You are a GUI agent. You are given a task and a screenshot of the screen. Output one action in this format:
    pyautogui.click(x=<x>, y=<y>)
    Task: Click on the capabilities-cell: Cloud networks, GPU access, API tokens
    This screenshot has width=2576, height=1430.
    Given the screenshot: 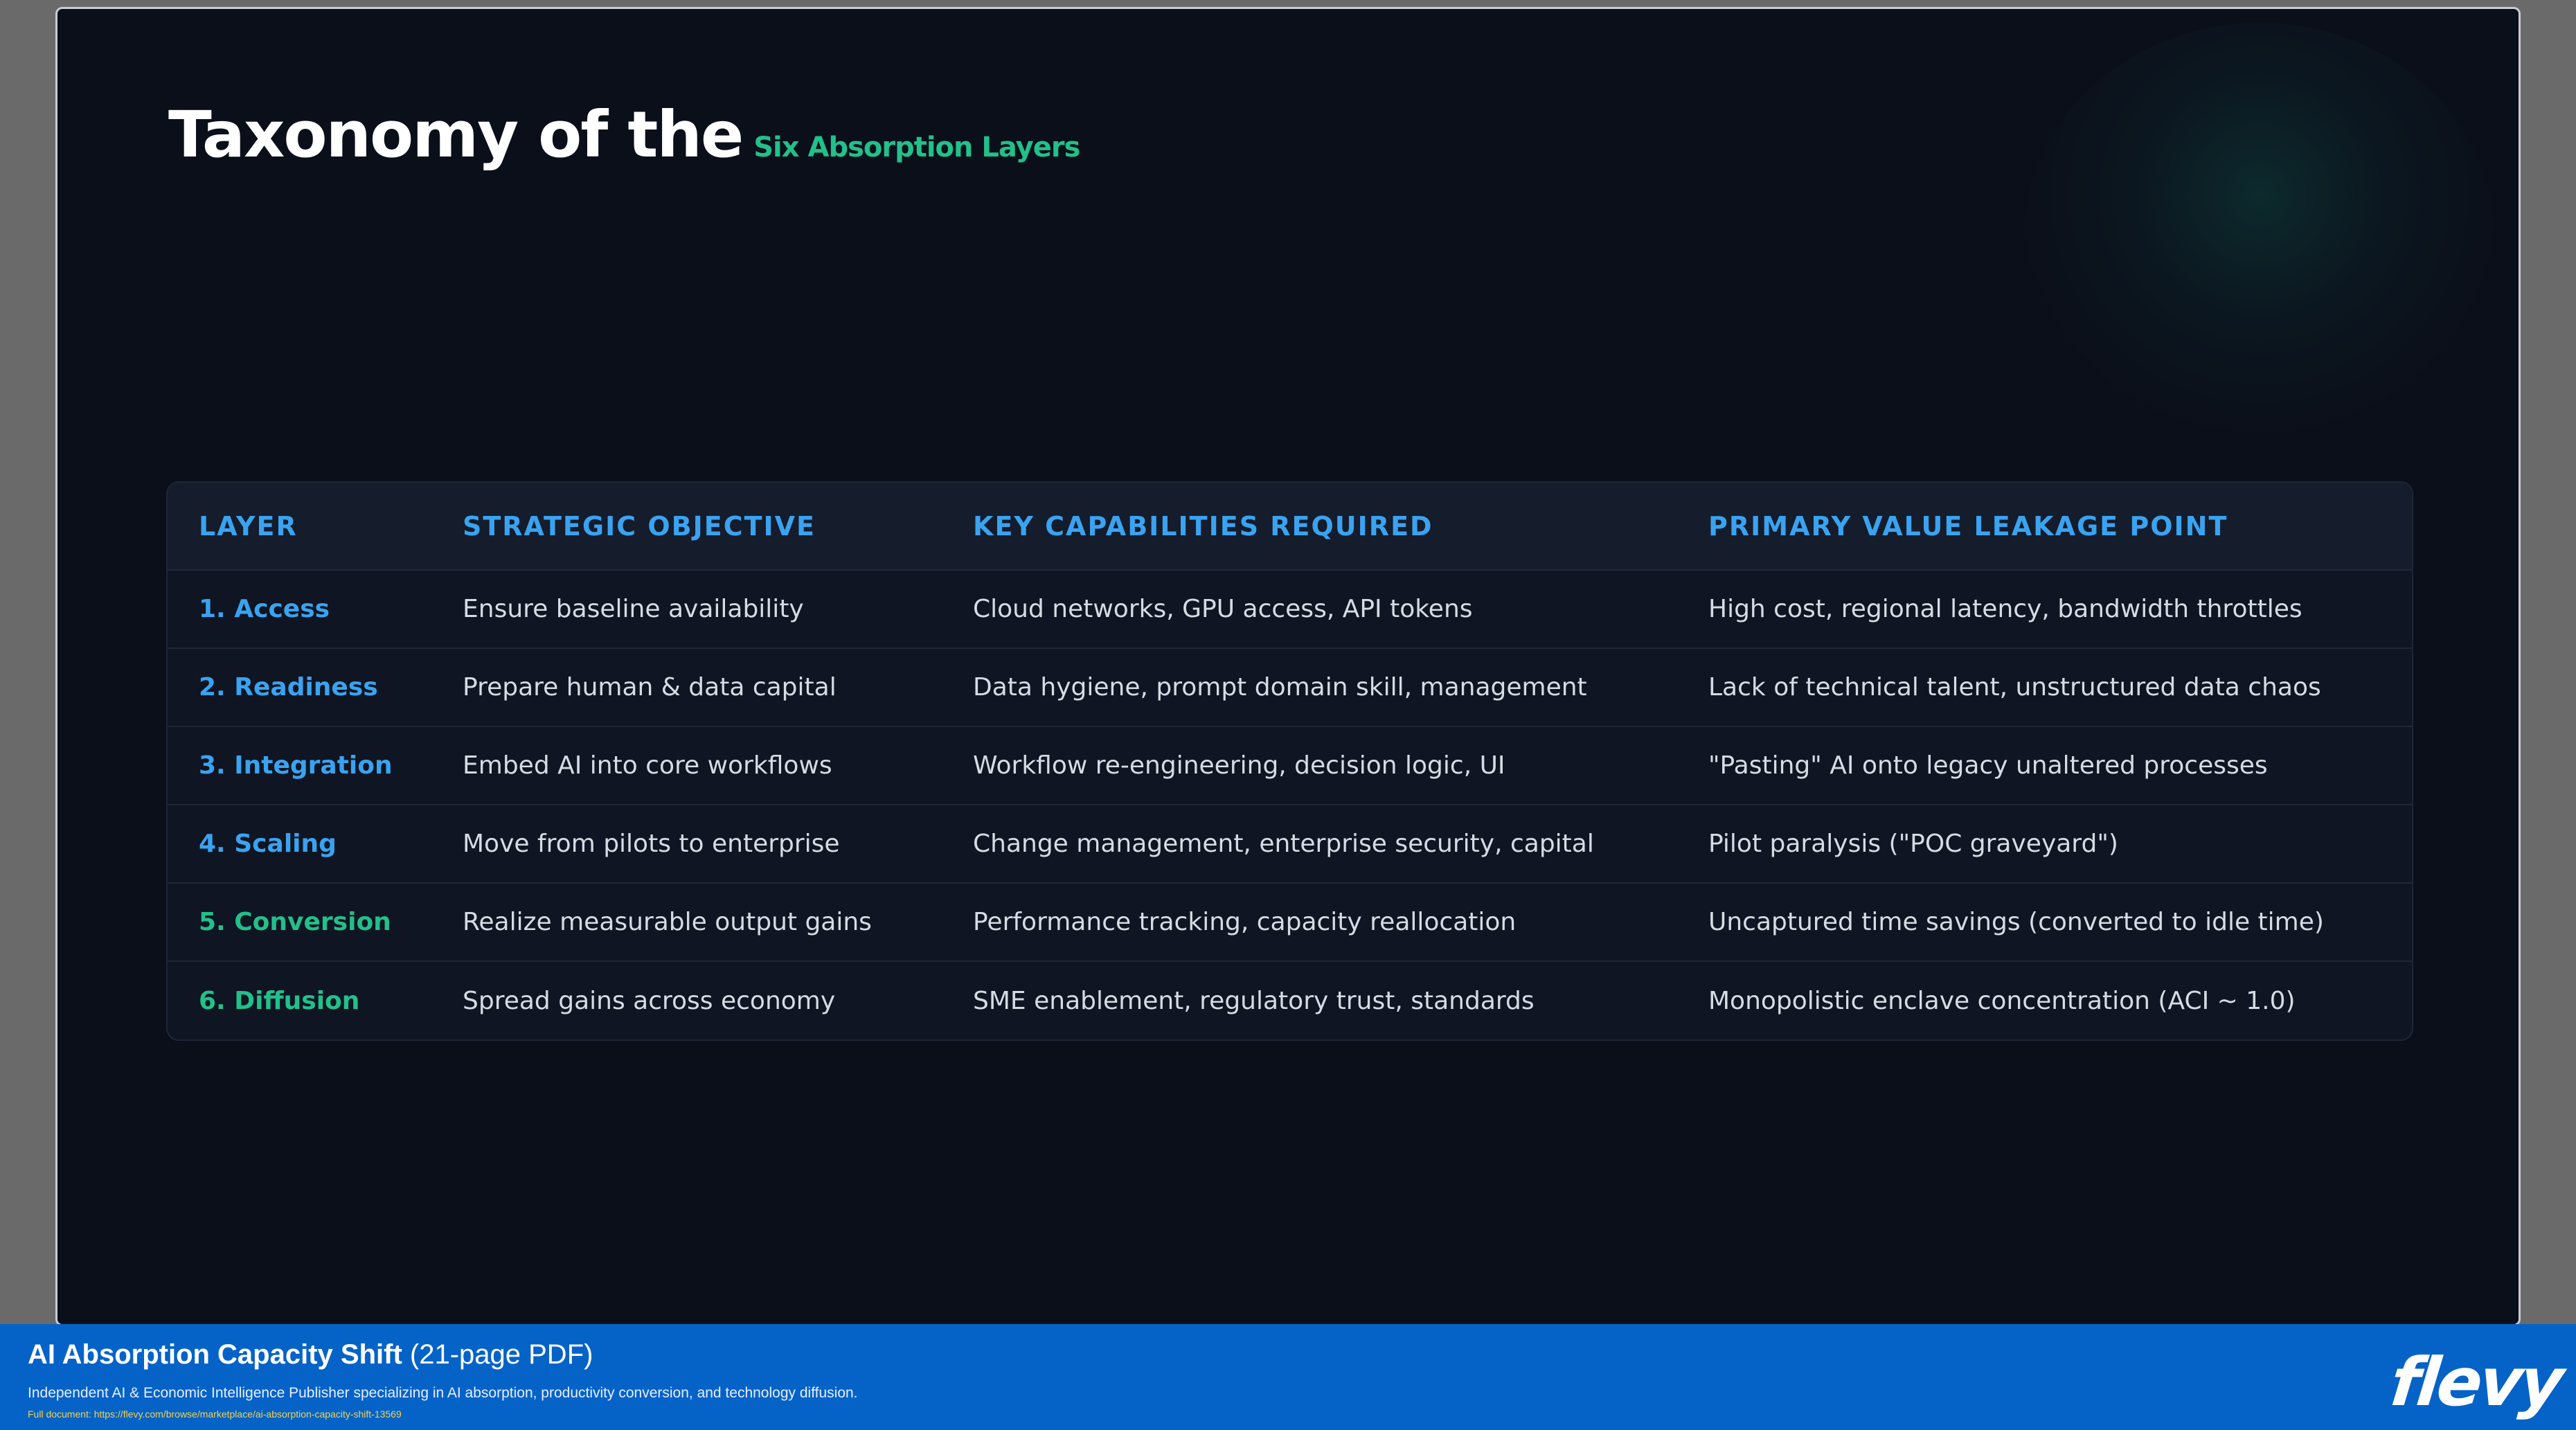 What is the action you would take?
    pyautogui.click(x=1309, y=609)
    